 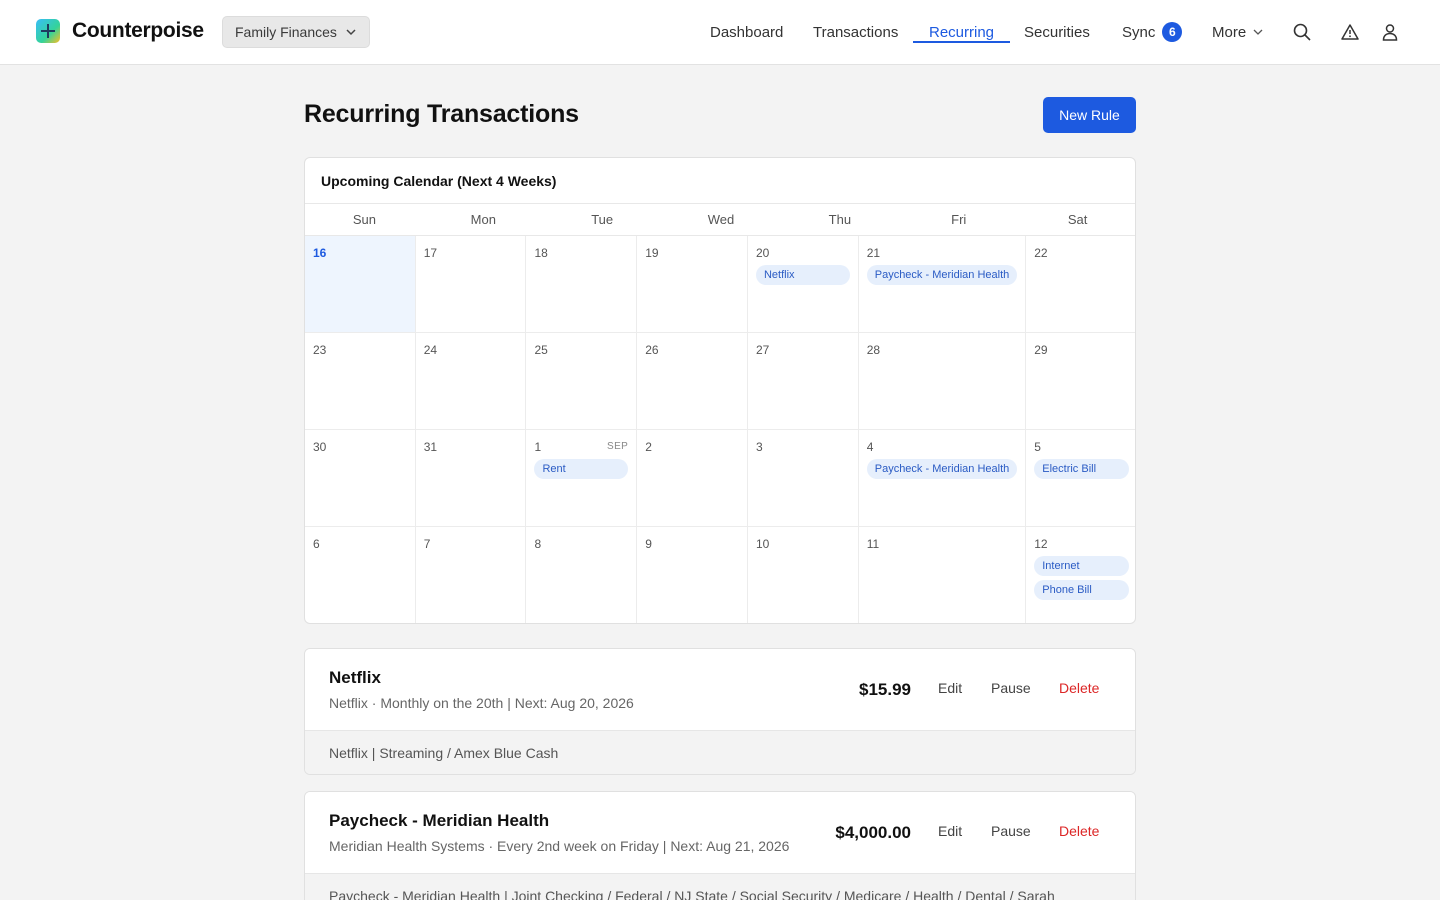 I want to click on calendar-event-pill: Rent, so click(x=581, y=469).